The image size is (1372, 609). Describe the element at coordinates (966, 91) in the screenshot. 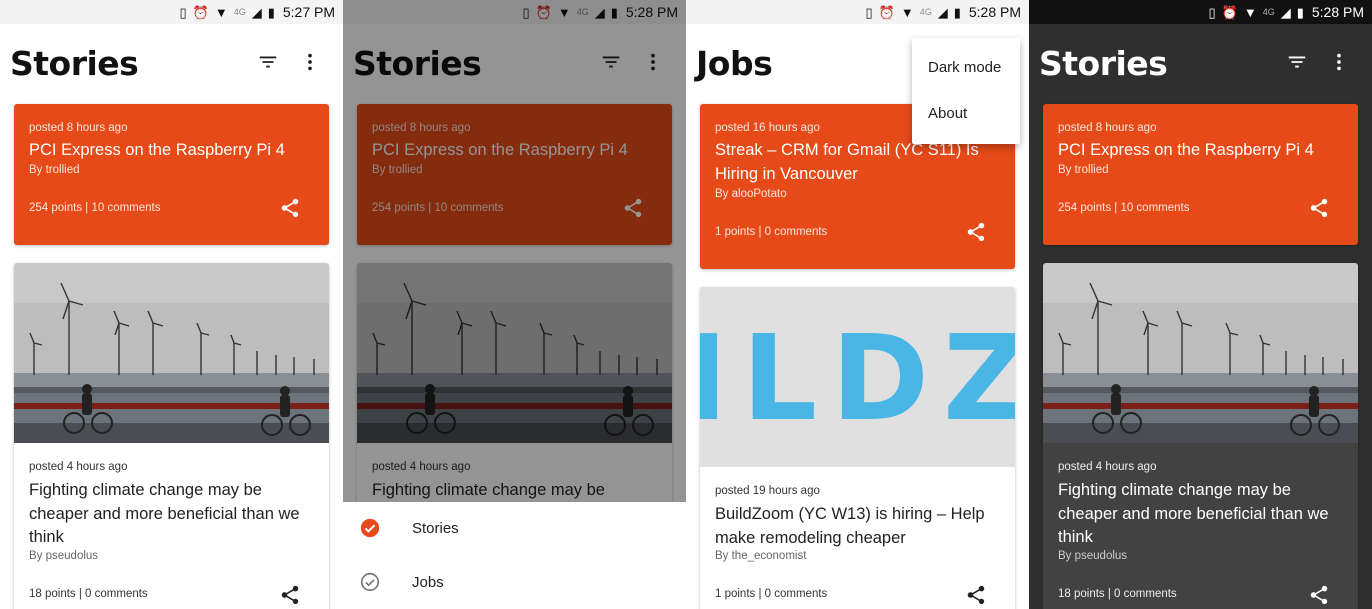

I see `overflow-menu: Dark mode About` at that location.